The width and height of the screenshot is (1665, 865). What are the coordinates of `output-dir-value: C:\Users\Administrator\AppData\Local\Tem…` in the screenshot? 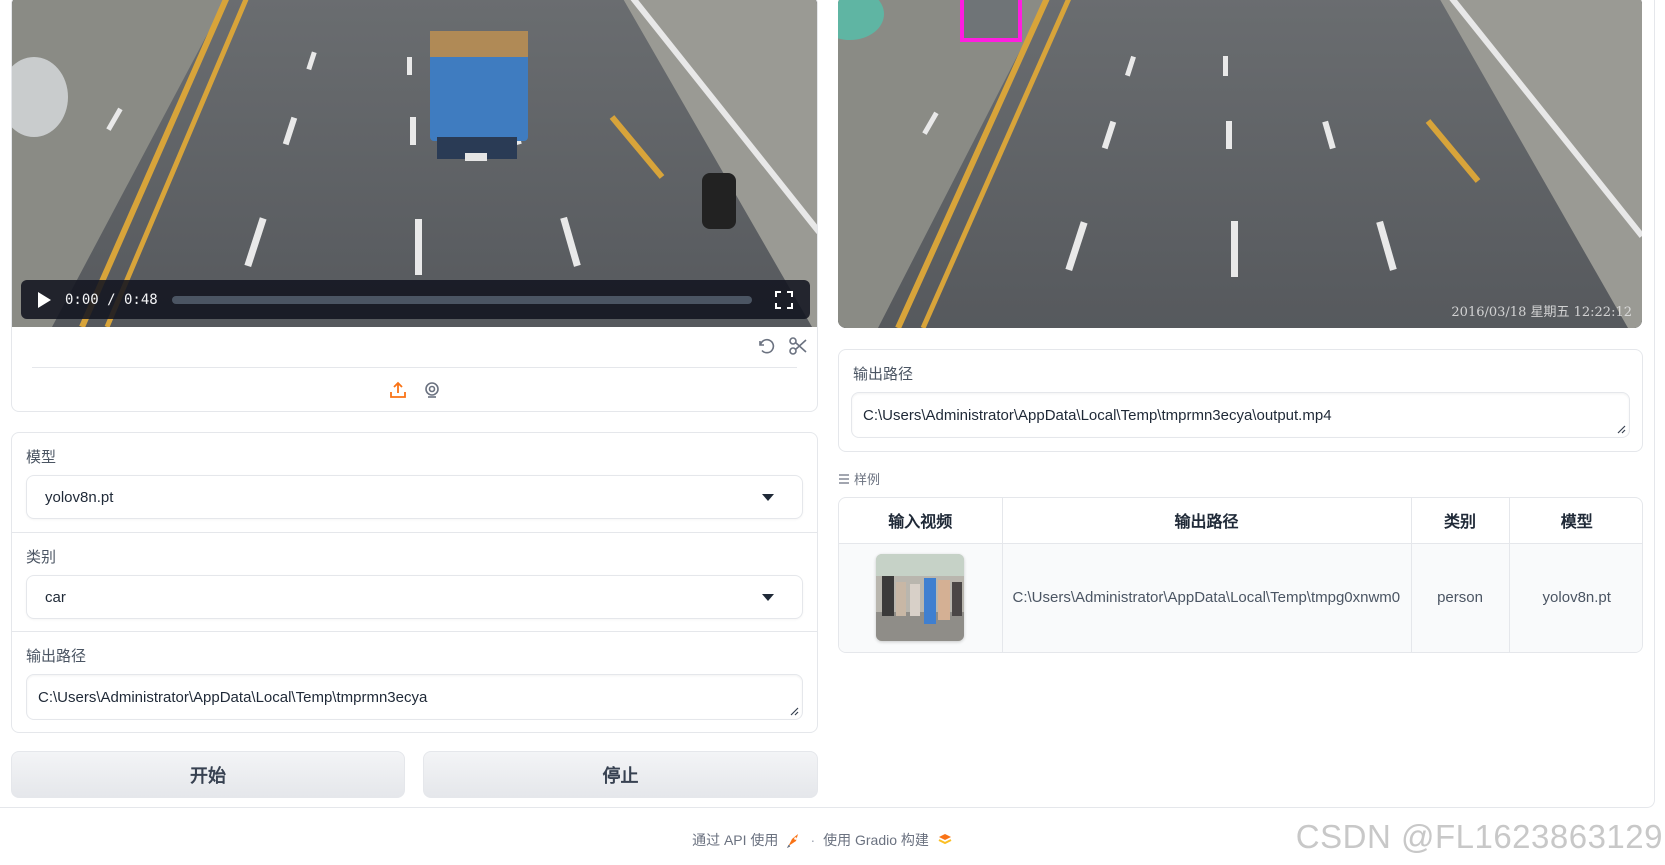 It's located at (233, 697).